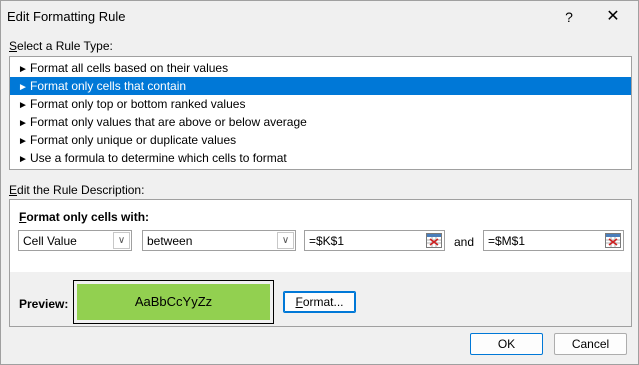  Describe the element at coordinates (75, 240) in the screenshot. I see `cell-condition-dropdown: Cell Value ∨` at that location.